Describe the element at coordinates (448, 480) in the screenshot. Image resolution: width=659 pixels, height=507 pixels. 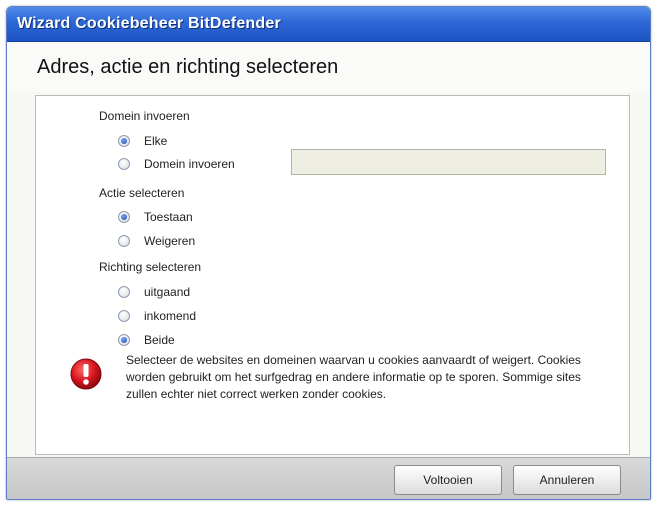
I see `finish-button: Voltooien` at that location.